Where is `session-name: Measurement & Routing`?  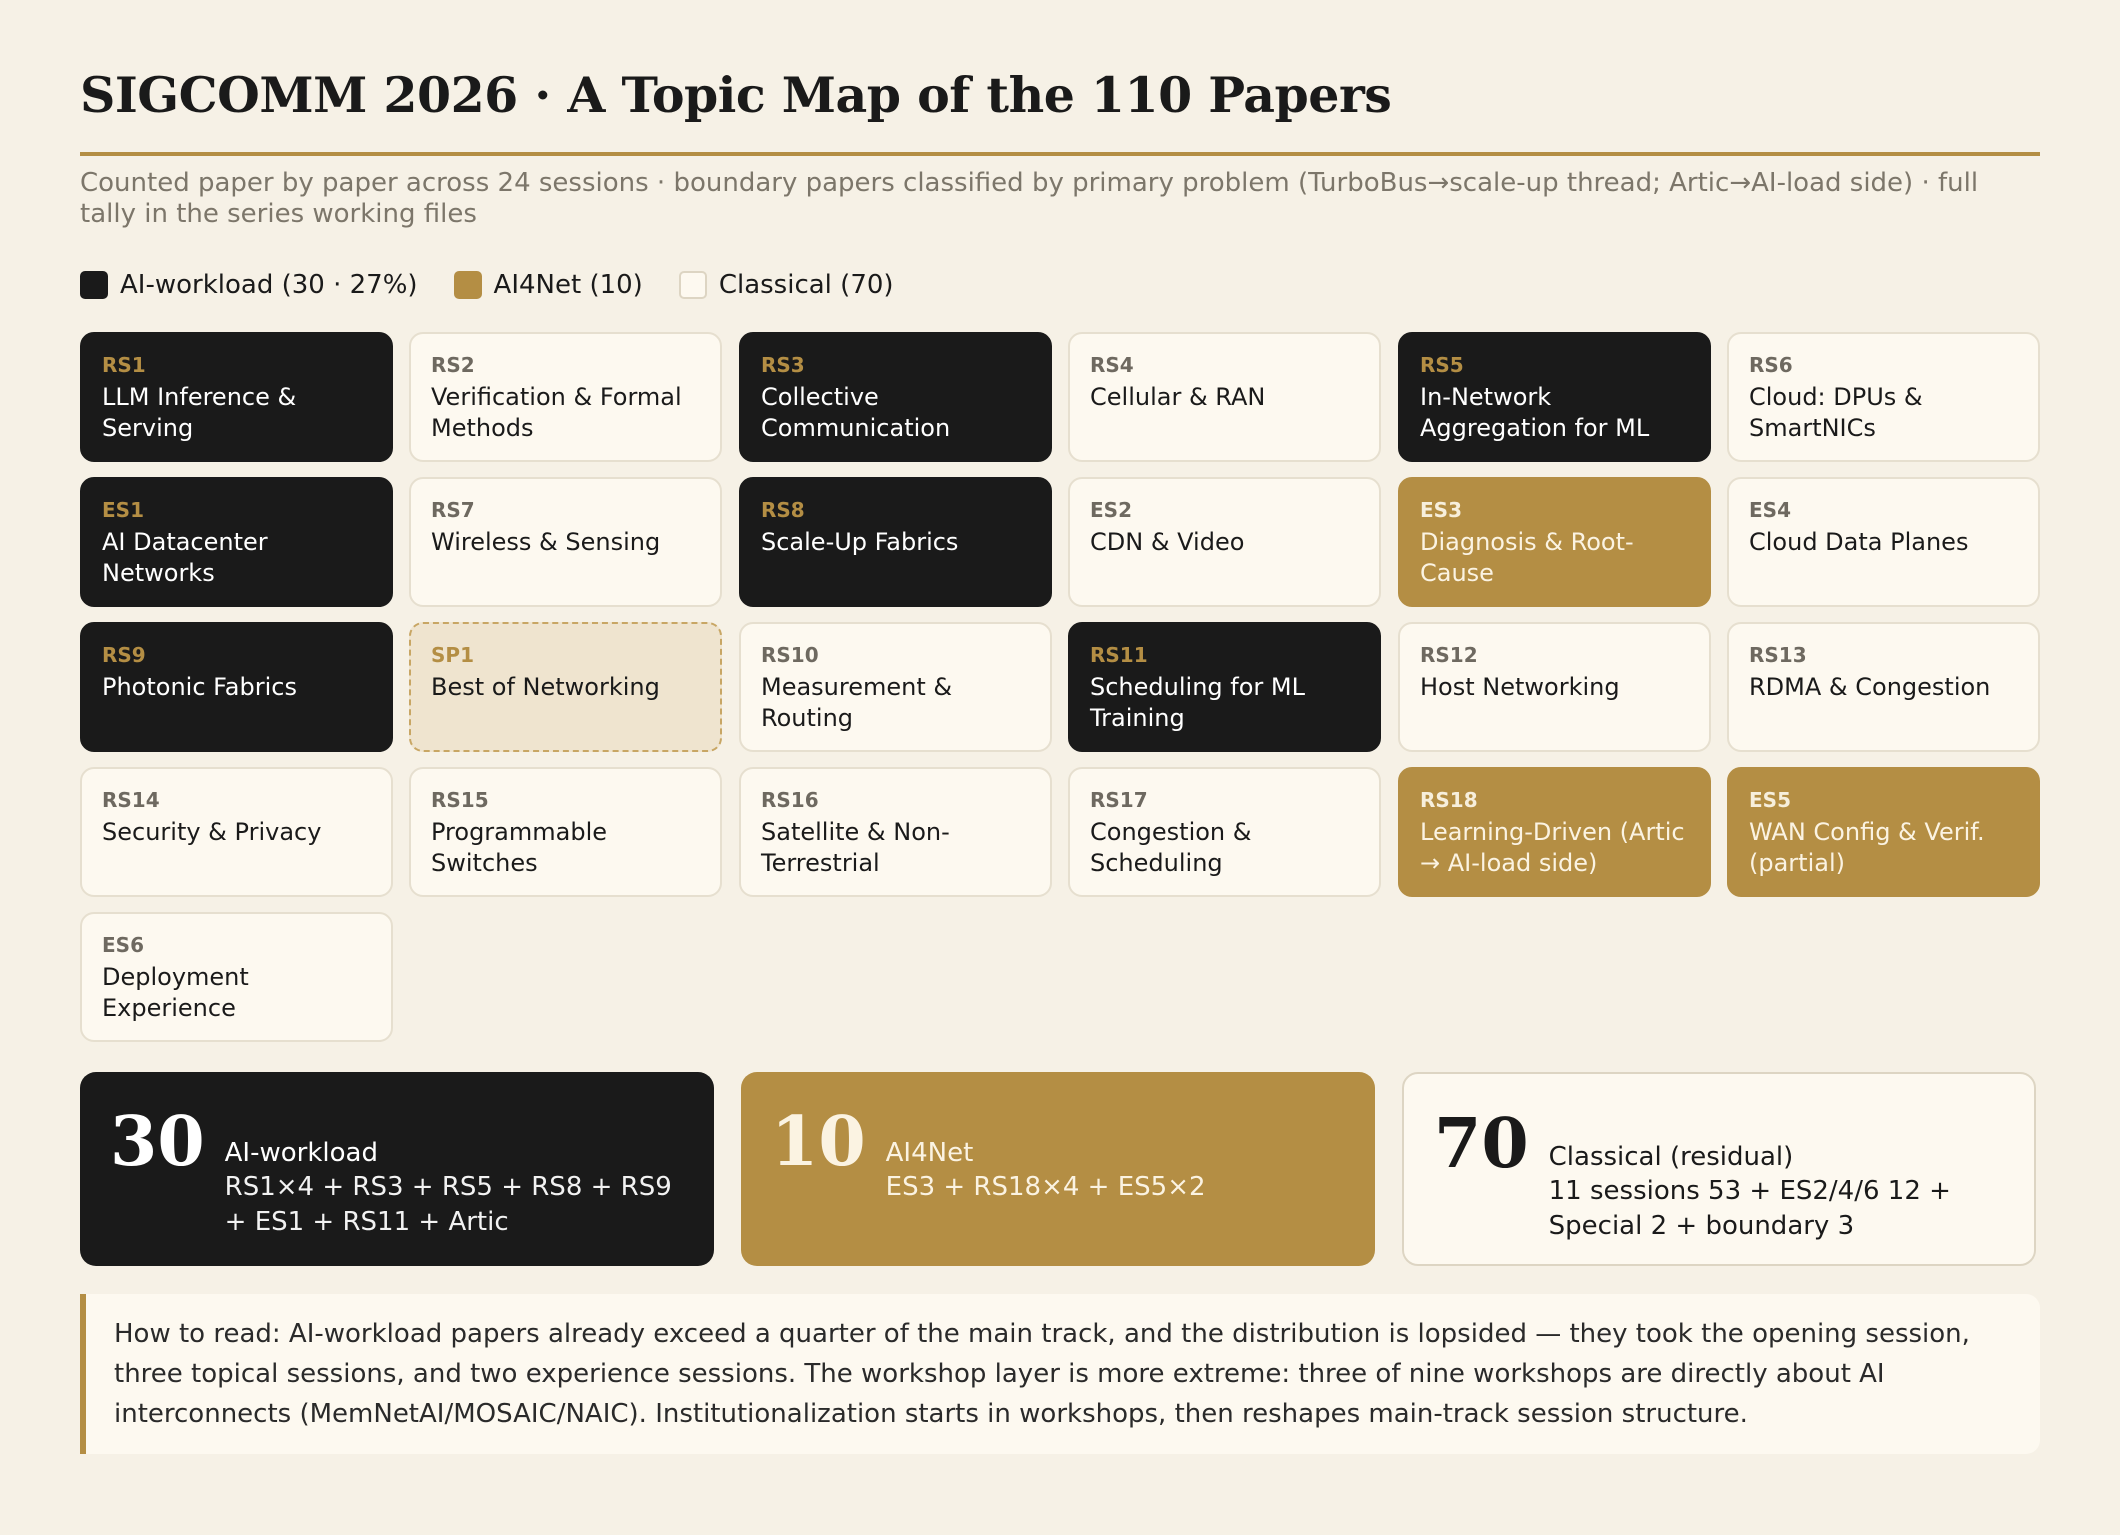 session-name: Measurement & Routing is located at coordinates (857, 702).